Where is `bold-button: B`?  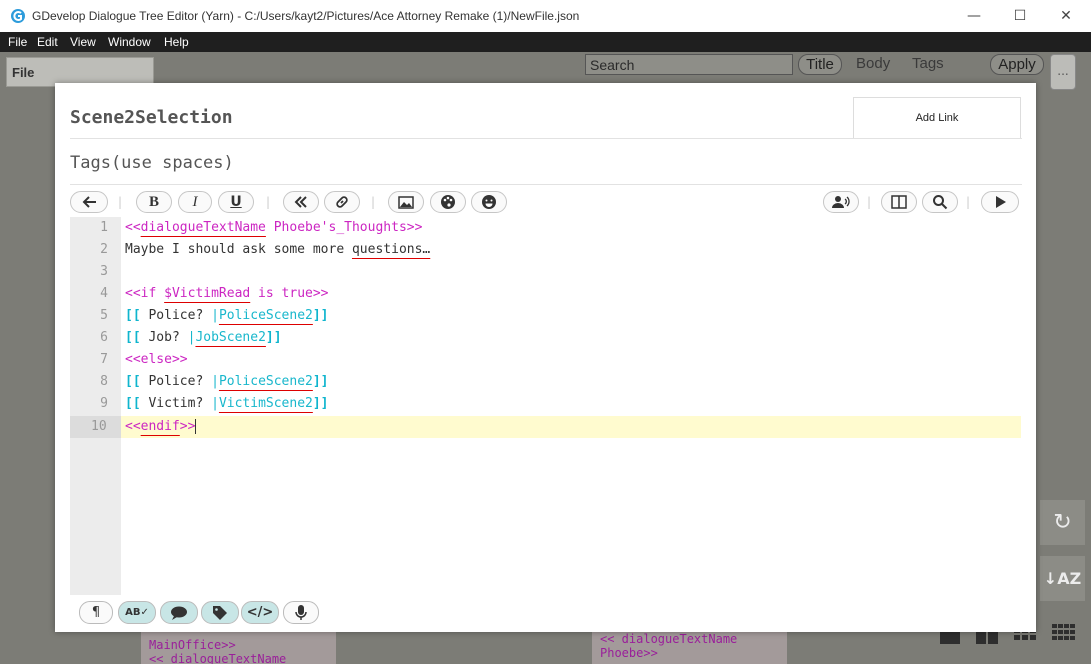
bold-button: B is located at coordinates (154, 202).